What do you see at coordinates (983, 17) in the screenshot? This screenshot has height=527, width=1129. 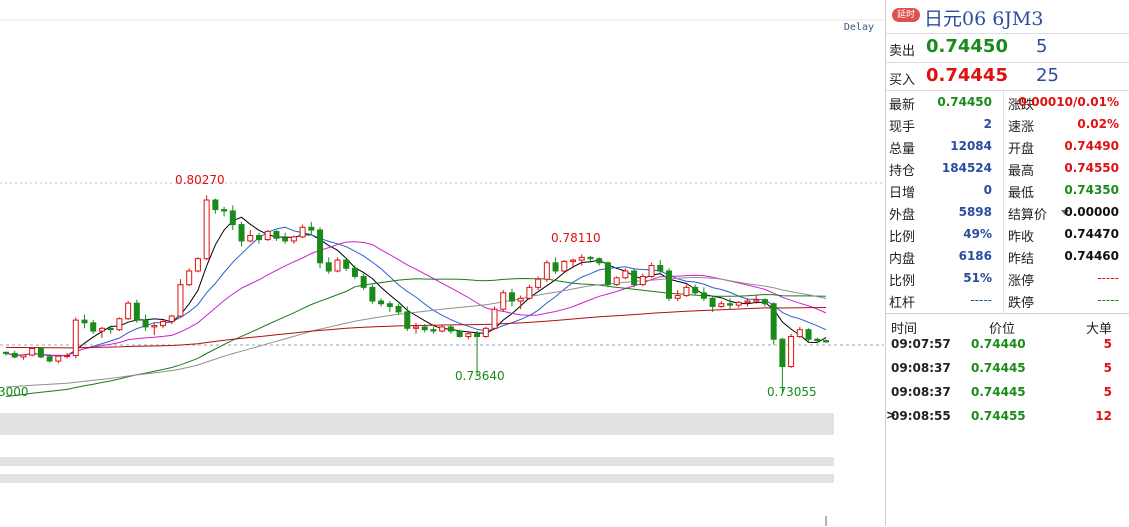 I see `symbol-title: 日元06 6JM3` at bounding box center [983, 17].